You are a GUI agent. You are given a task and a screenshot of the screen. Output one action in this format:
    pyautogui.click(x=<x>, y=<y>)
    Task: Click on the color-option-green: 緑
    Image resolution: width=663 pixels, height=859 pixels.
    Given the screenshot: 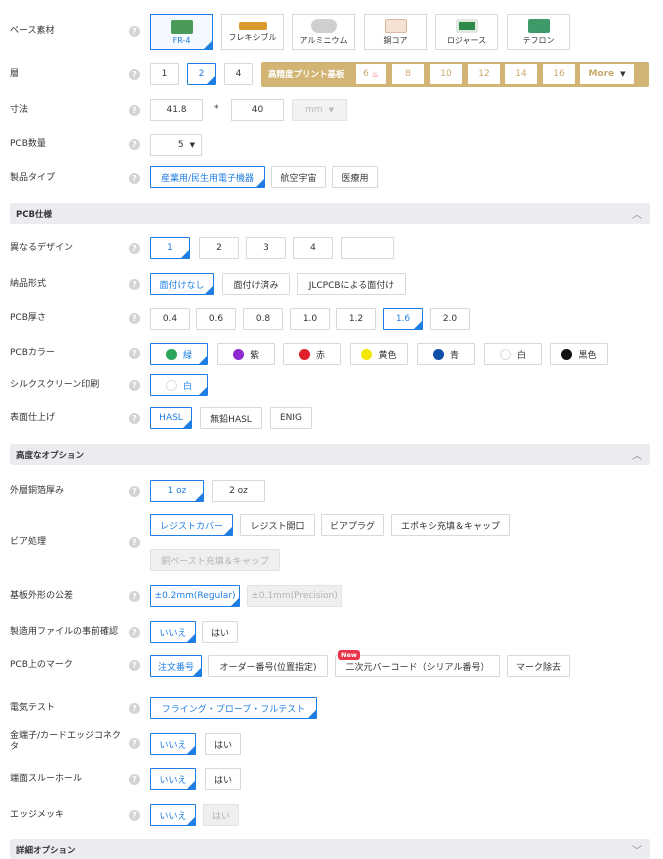 What is the action you would take?
    pyautogui.click(x=179, y=354)
    